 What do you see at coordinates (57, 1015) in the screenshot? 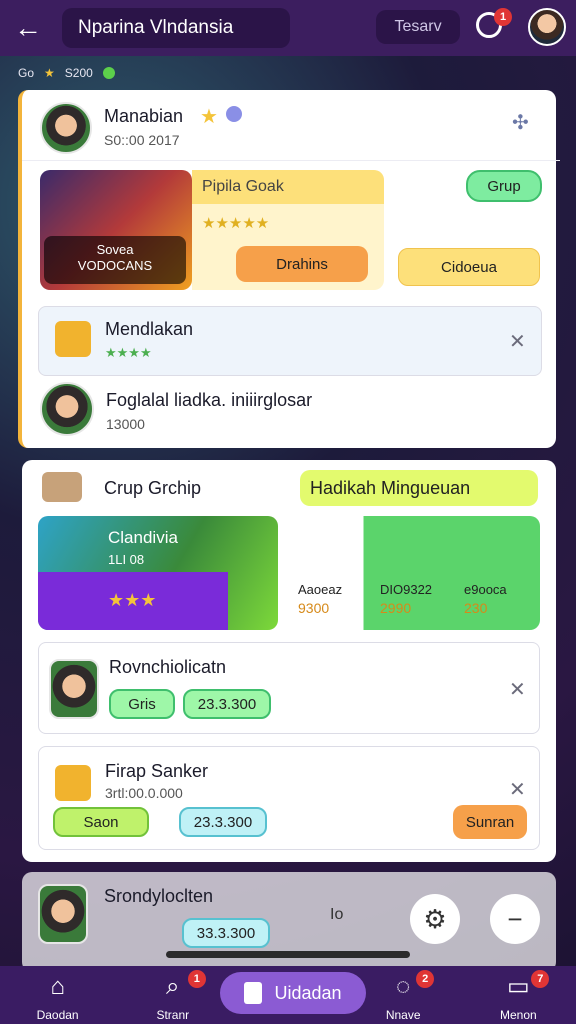
I see `nav-label: Daodan` at bounding box center [57, 1015].